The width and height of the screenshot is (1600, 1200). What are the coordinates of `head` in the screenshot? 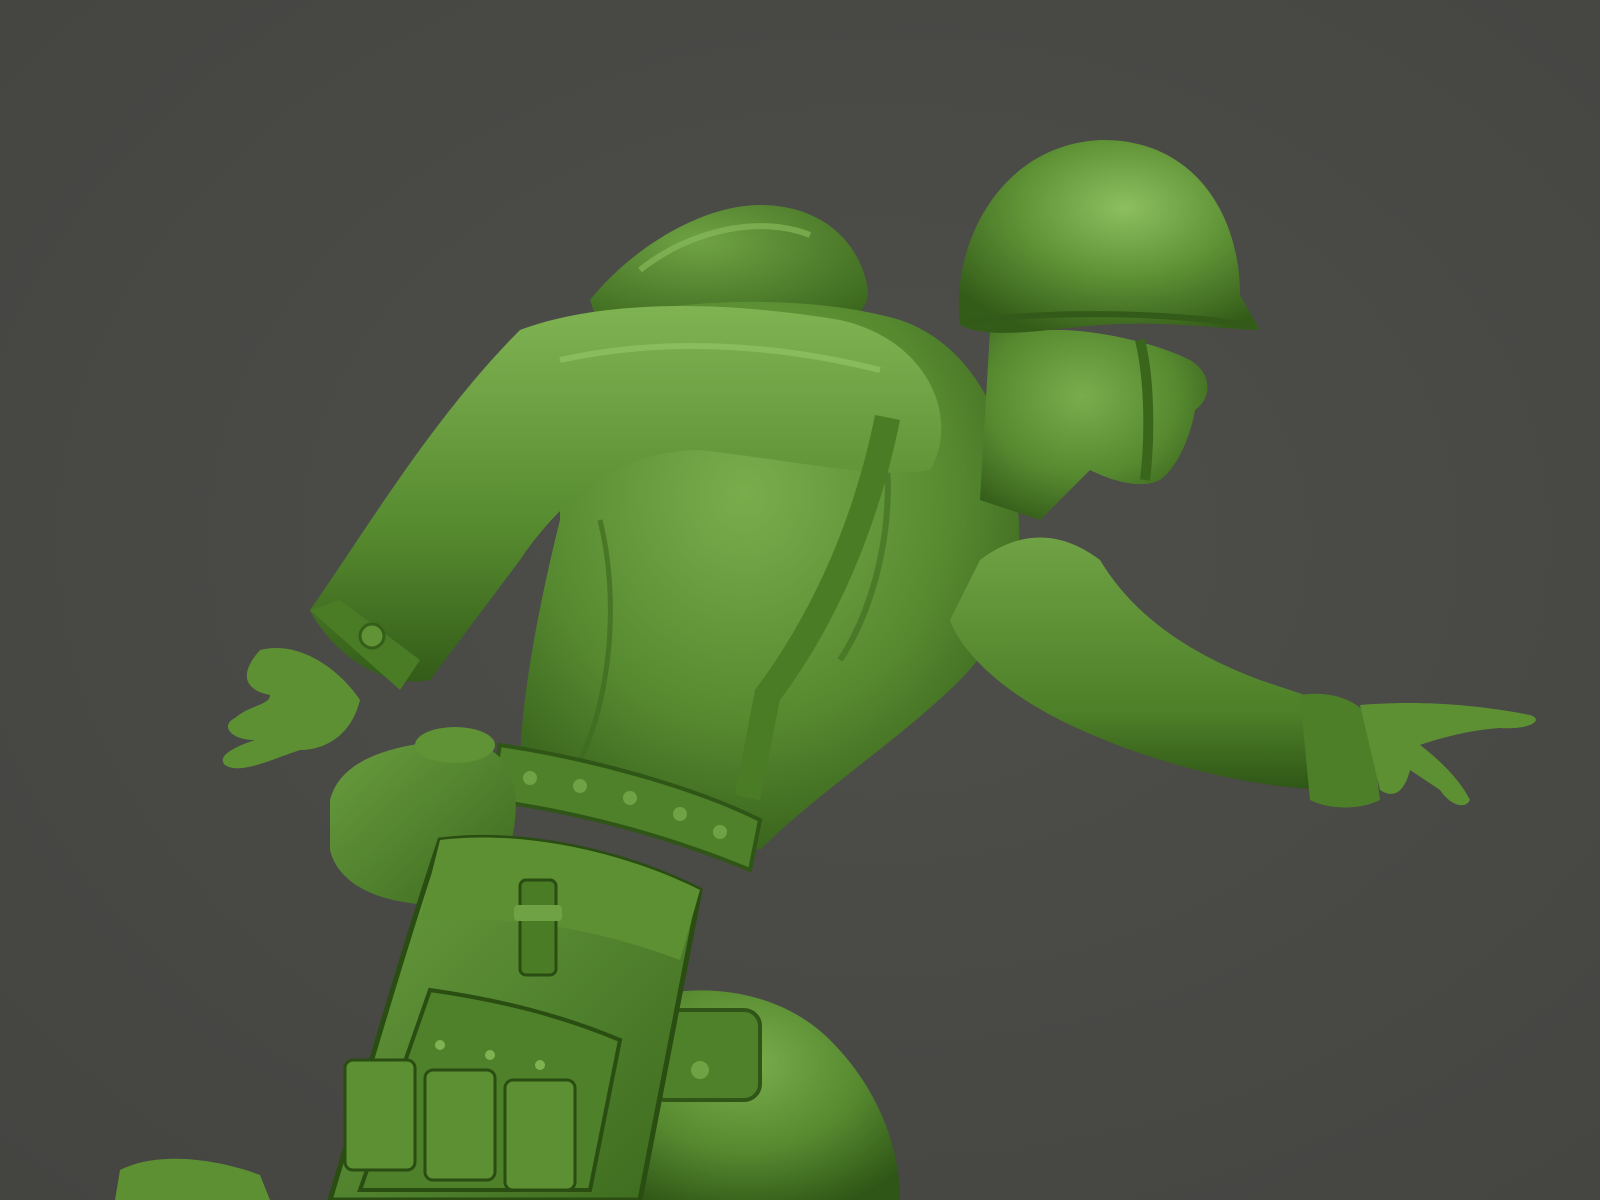 It's located at (1094, 425).